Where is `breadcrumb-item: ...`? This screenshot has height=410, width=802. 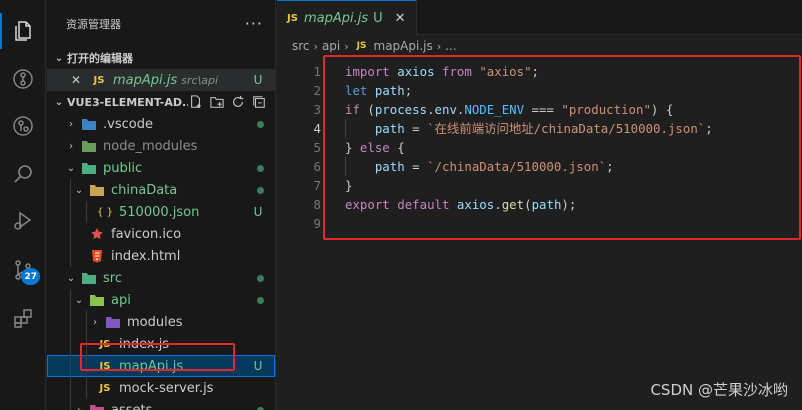 breadcrumb-item: ... is located at coordinates (450, 46).